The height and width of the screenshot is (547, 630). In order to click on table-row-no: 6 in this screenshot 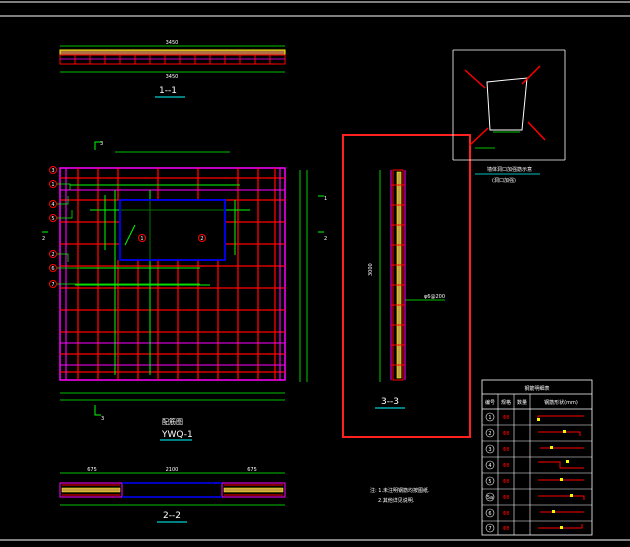, I will do `click(489, 514)`.